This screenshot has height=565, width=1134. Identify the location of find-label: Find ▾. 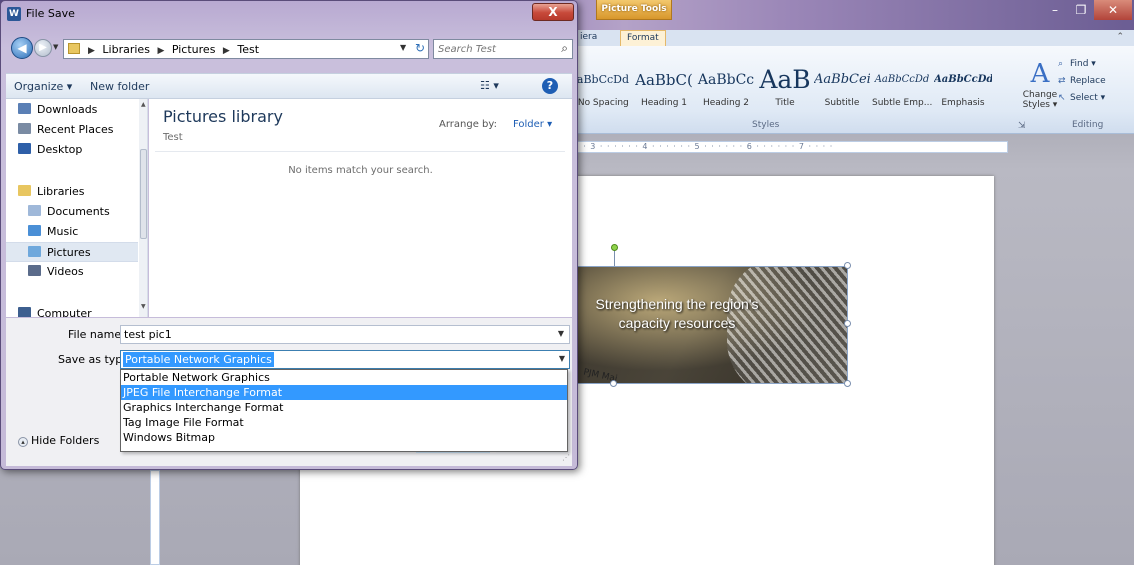
(1083, 64).